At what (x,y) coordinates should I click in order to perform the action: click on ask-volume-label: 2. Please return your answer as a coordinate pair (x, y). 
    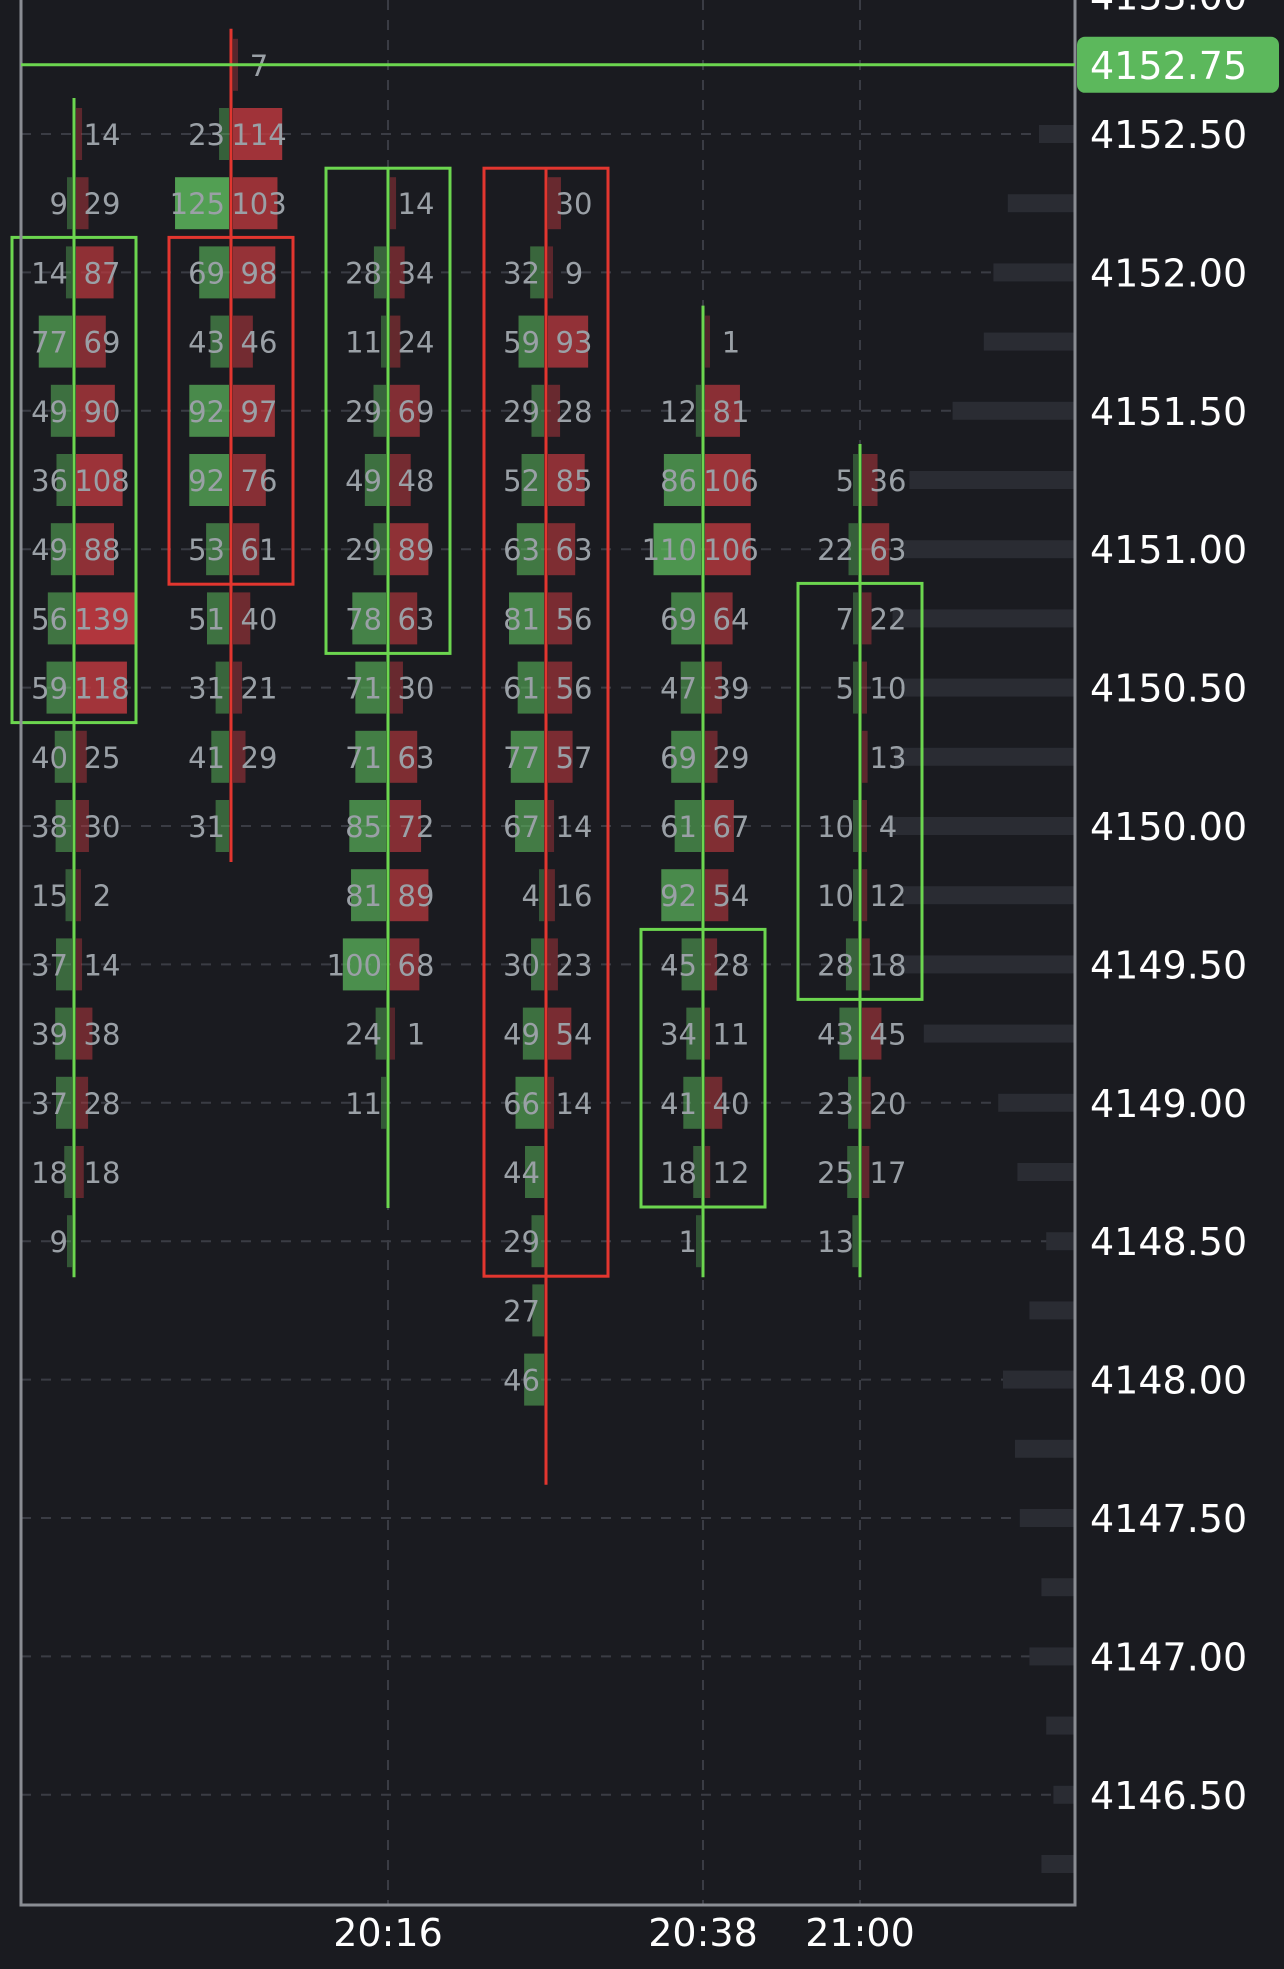
    Looking at the image, I should click on (102, 896).